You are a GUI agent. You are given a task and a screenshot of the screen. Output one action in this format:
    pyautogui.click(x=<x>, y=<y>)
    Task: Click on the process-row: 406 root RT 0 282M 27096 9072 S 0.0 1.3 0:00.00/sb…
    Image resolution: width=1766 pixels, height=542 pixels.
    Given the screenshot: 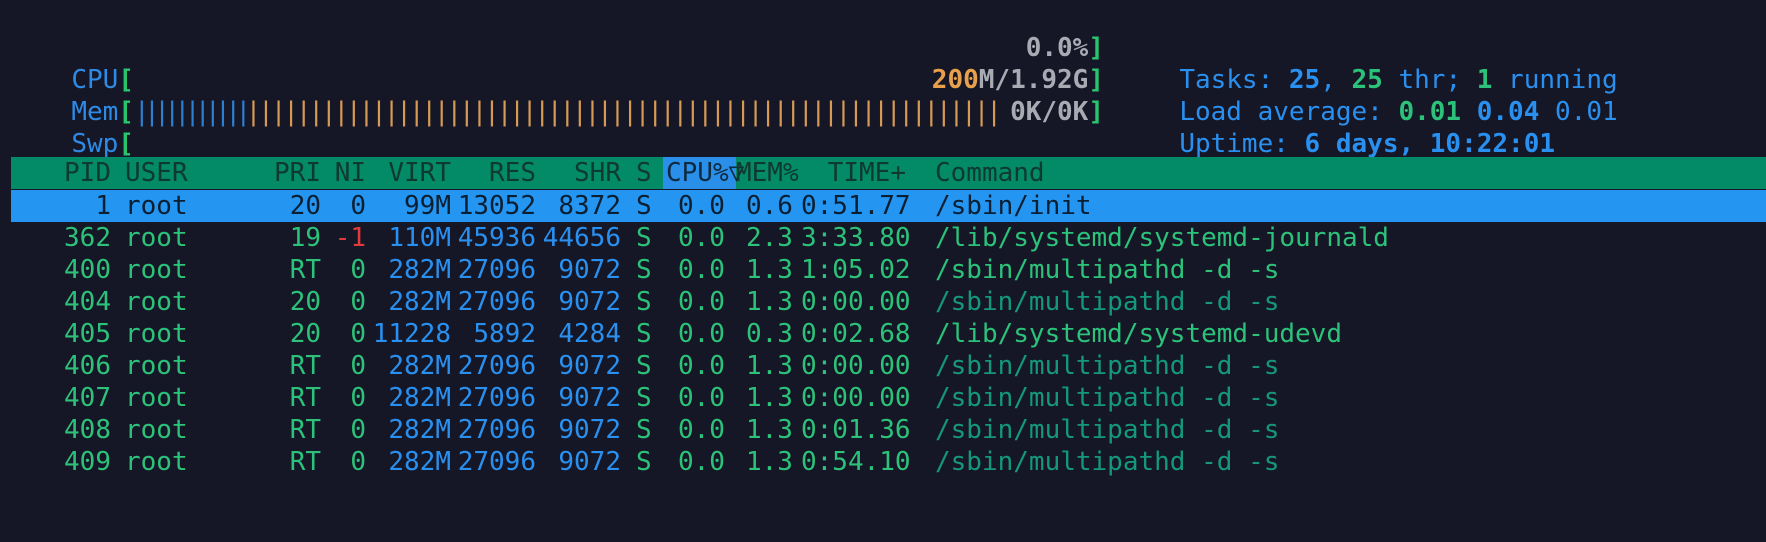 What is the action you would take?
    pyautogui.click(x=883, y=366)
    